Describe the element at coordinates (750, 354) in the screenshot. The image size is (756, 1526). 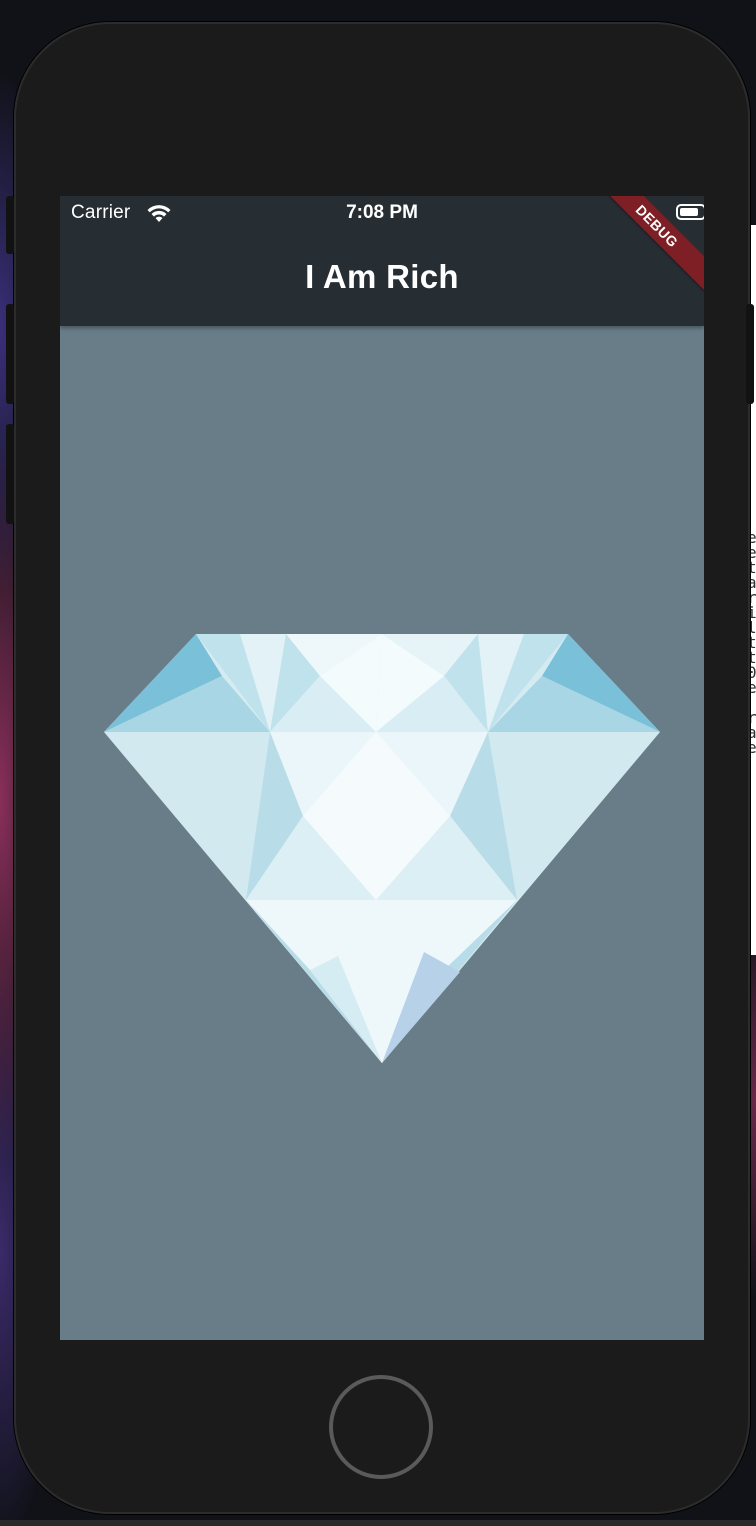
I see `power-button` at that location.